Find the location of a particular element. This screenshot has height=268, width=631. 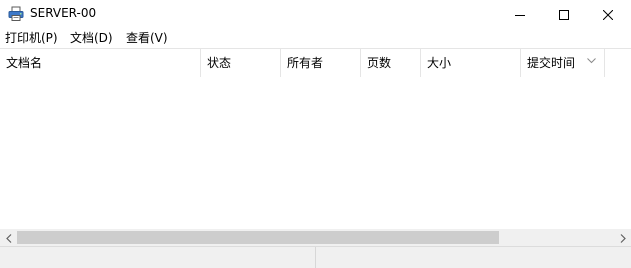

maximize-button is located at coordinates (564, 14).